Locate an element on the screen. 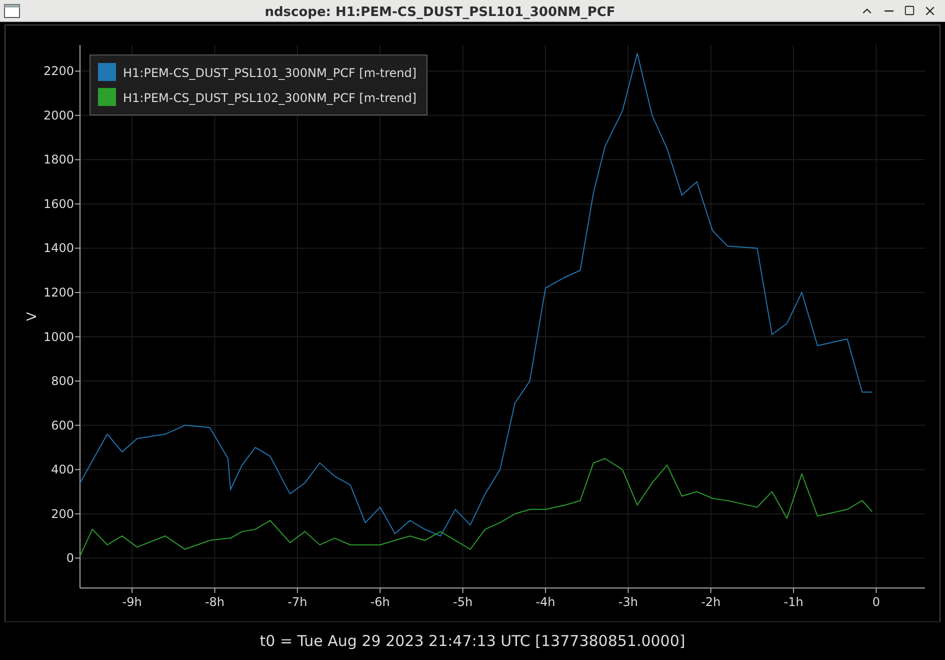  window-title: ndscope: H1:PEM-CS_DUST_PSL101_300NM_PCF is located at coordinates (440, 12).